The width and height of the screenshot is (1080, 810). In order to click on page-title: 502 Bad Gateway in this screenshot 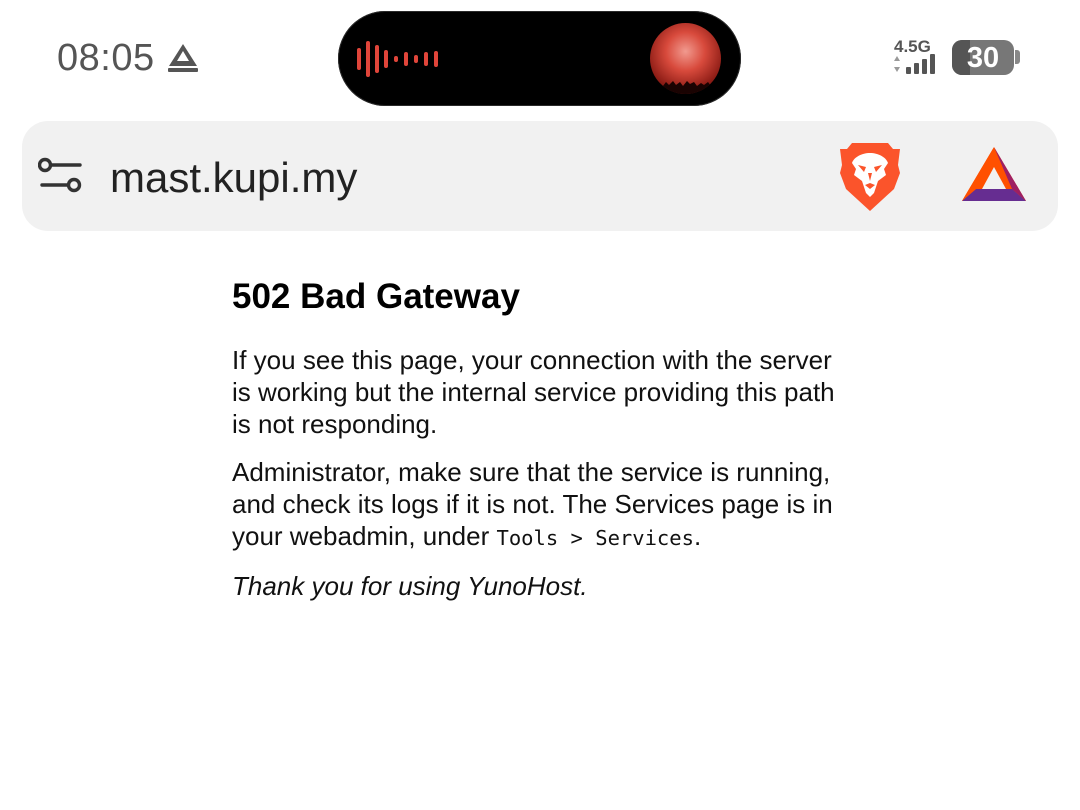, I will do `click(376, 296)`.